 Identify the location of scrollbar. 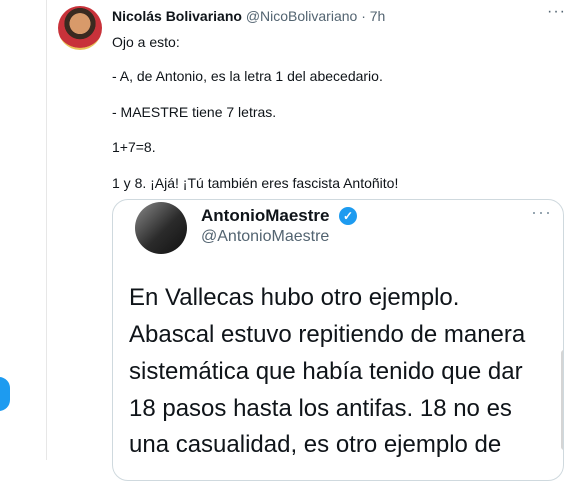
(562, 400).